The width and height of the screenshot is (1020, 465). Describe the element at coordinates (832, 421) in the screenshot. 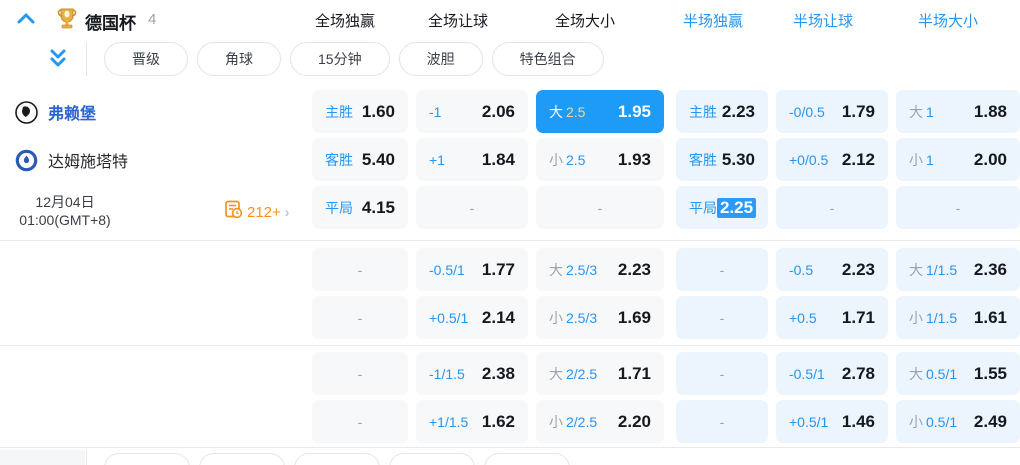

I see `odds-cell: +0.5/1 1.46` at that location.